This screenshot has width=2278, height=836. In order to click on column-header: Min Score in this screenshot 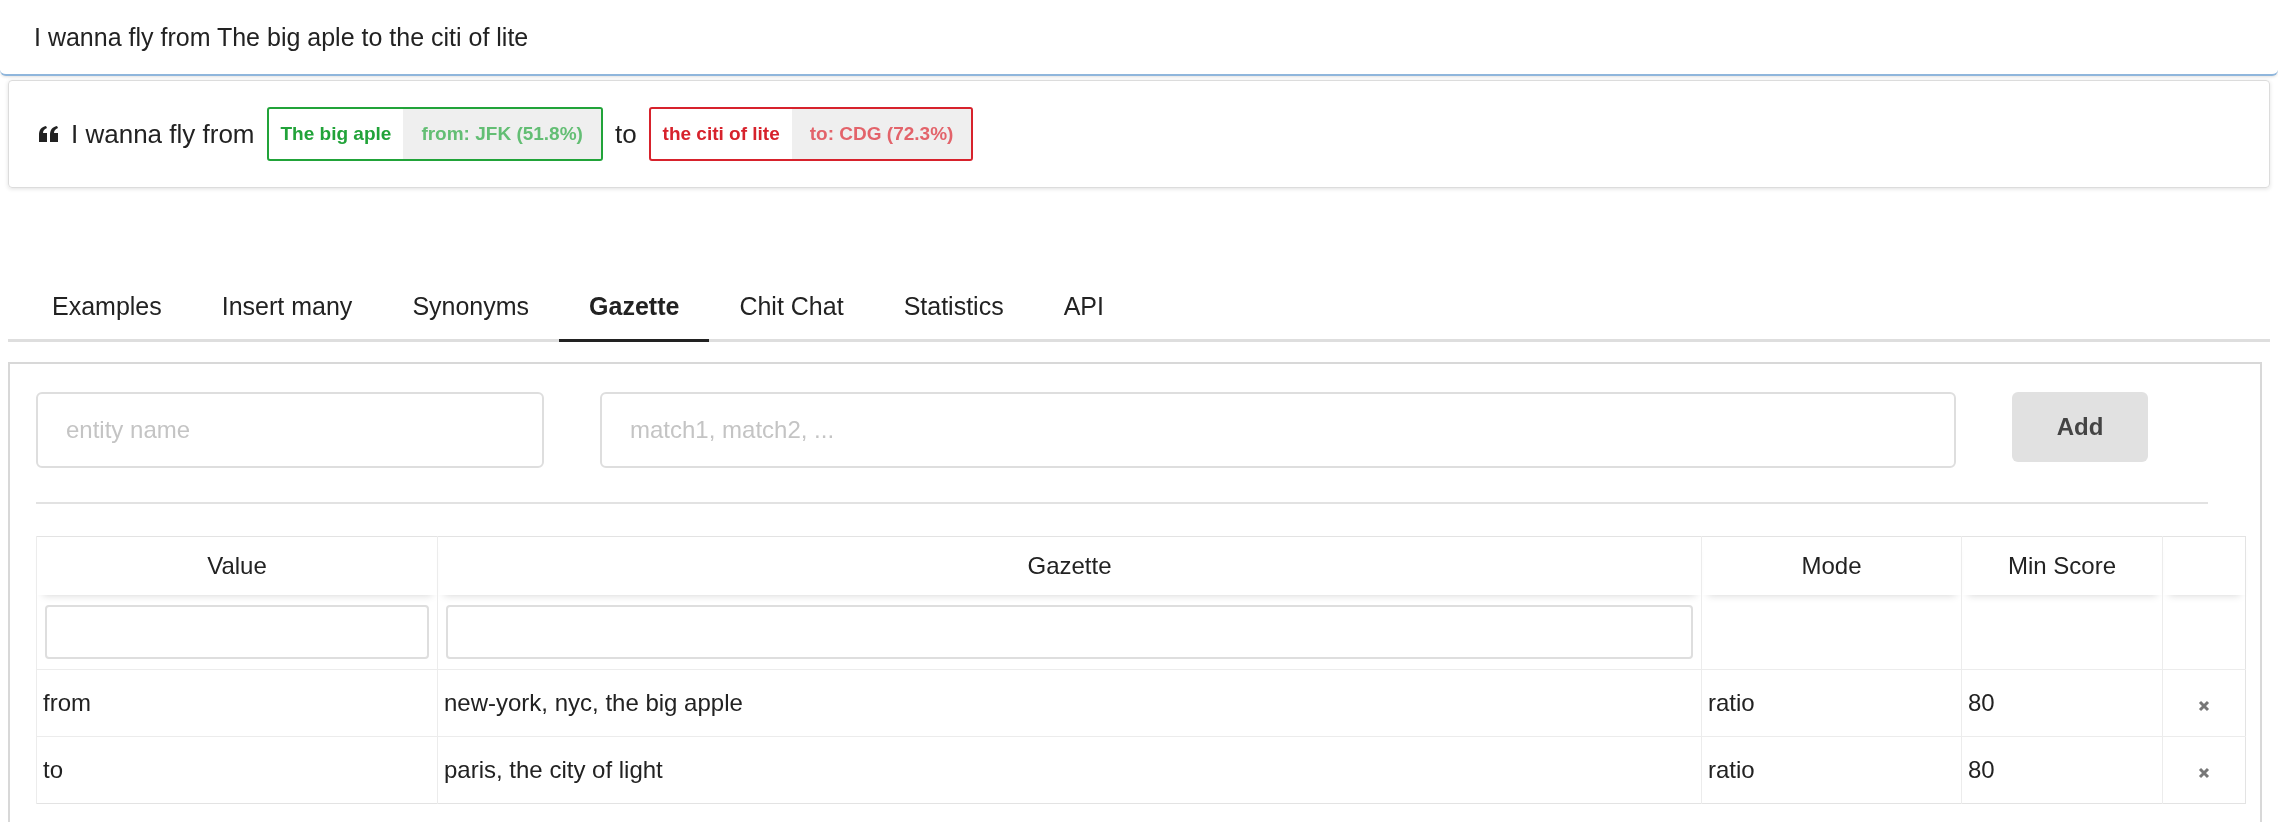, I will do `click(2062, 565)`.